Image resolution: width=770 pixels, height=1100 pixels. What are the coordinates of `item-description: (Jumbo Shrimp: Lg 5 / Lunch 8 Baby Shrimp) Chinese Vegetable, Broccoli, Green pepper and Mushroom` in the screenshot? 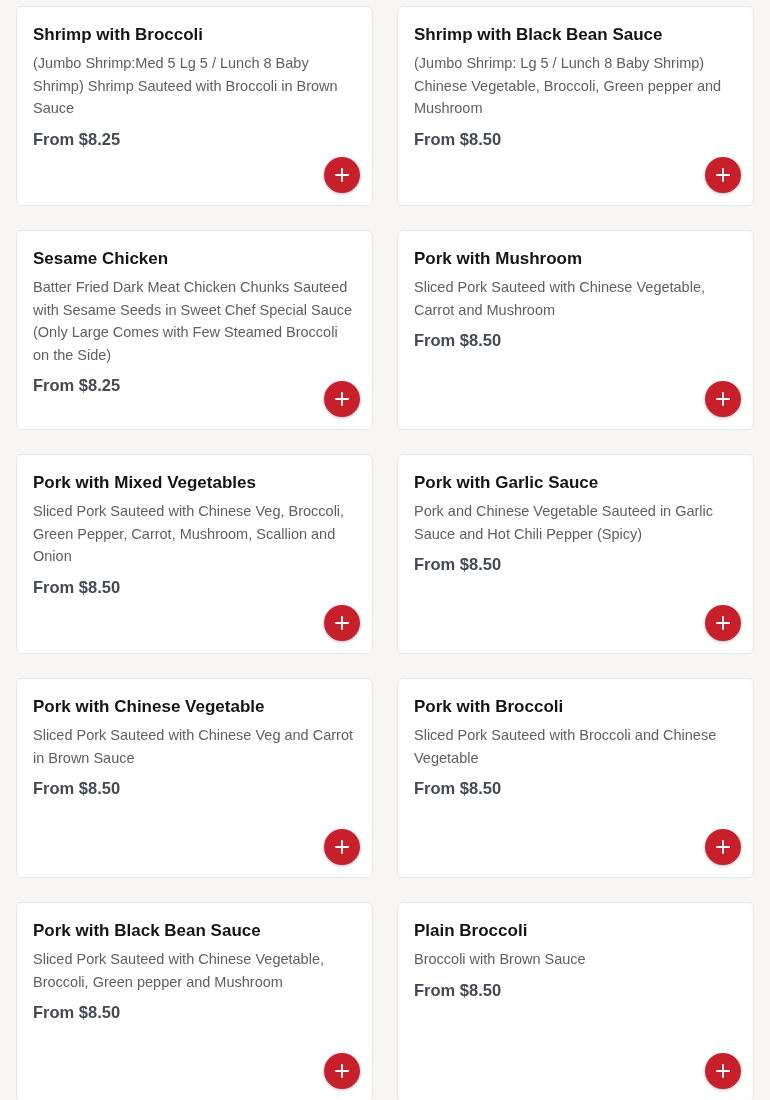 It's located at (568, 86).